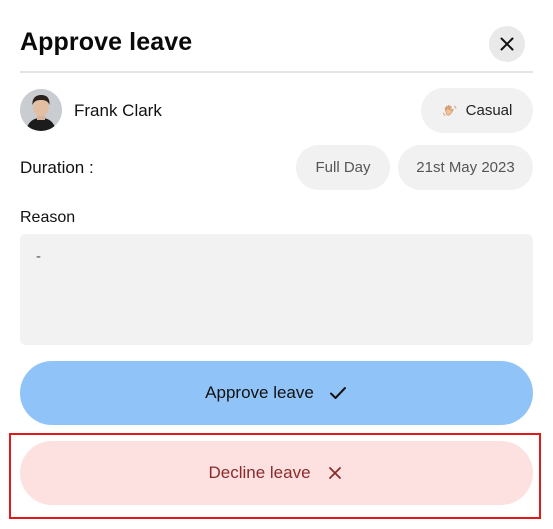 The width and height of the screenshot is (553, 529). Describe the element at coordinates (118, 110) in the screenshot. I see `employee-name: Frank Clark` at that location.